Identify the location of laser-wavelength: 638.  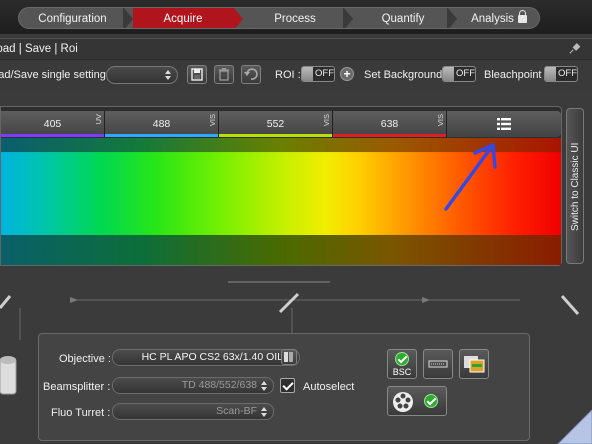
(389, 124).